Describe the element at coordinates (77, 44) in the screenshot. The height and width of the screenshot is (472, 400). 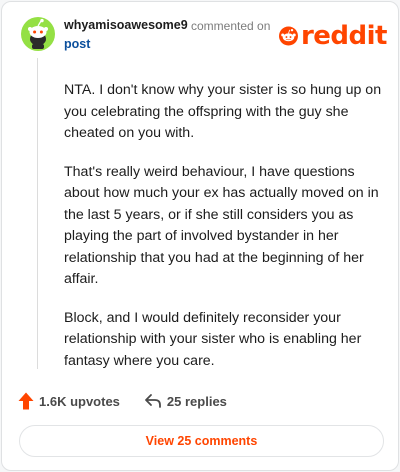
I see `post-link: post` at that location.